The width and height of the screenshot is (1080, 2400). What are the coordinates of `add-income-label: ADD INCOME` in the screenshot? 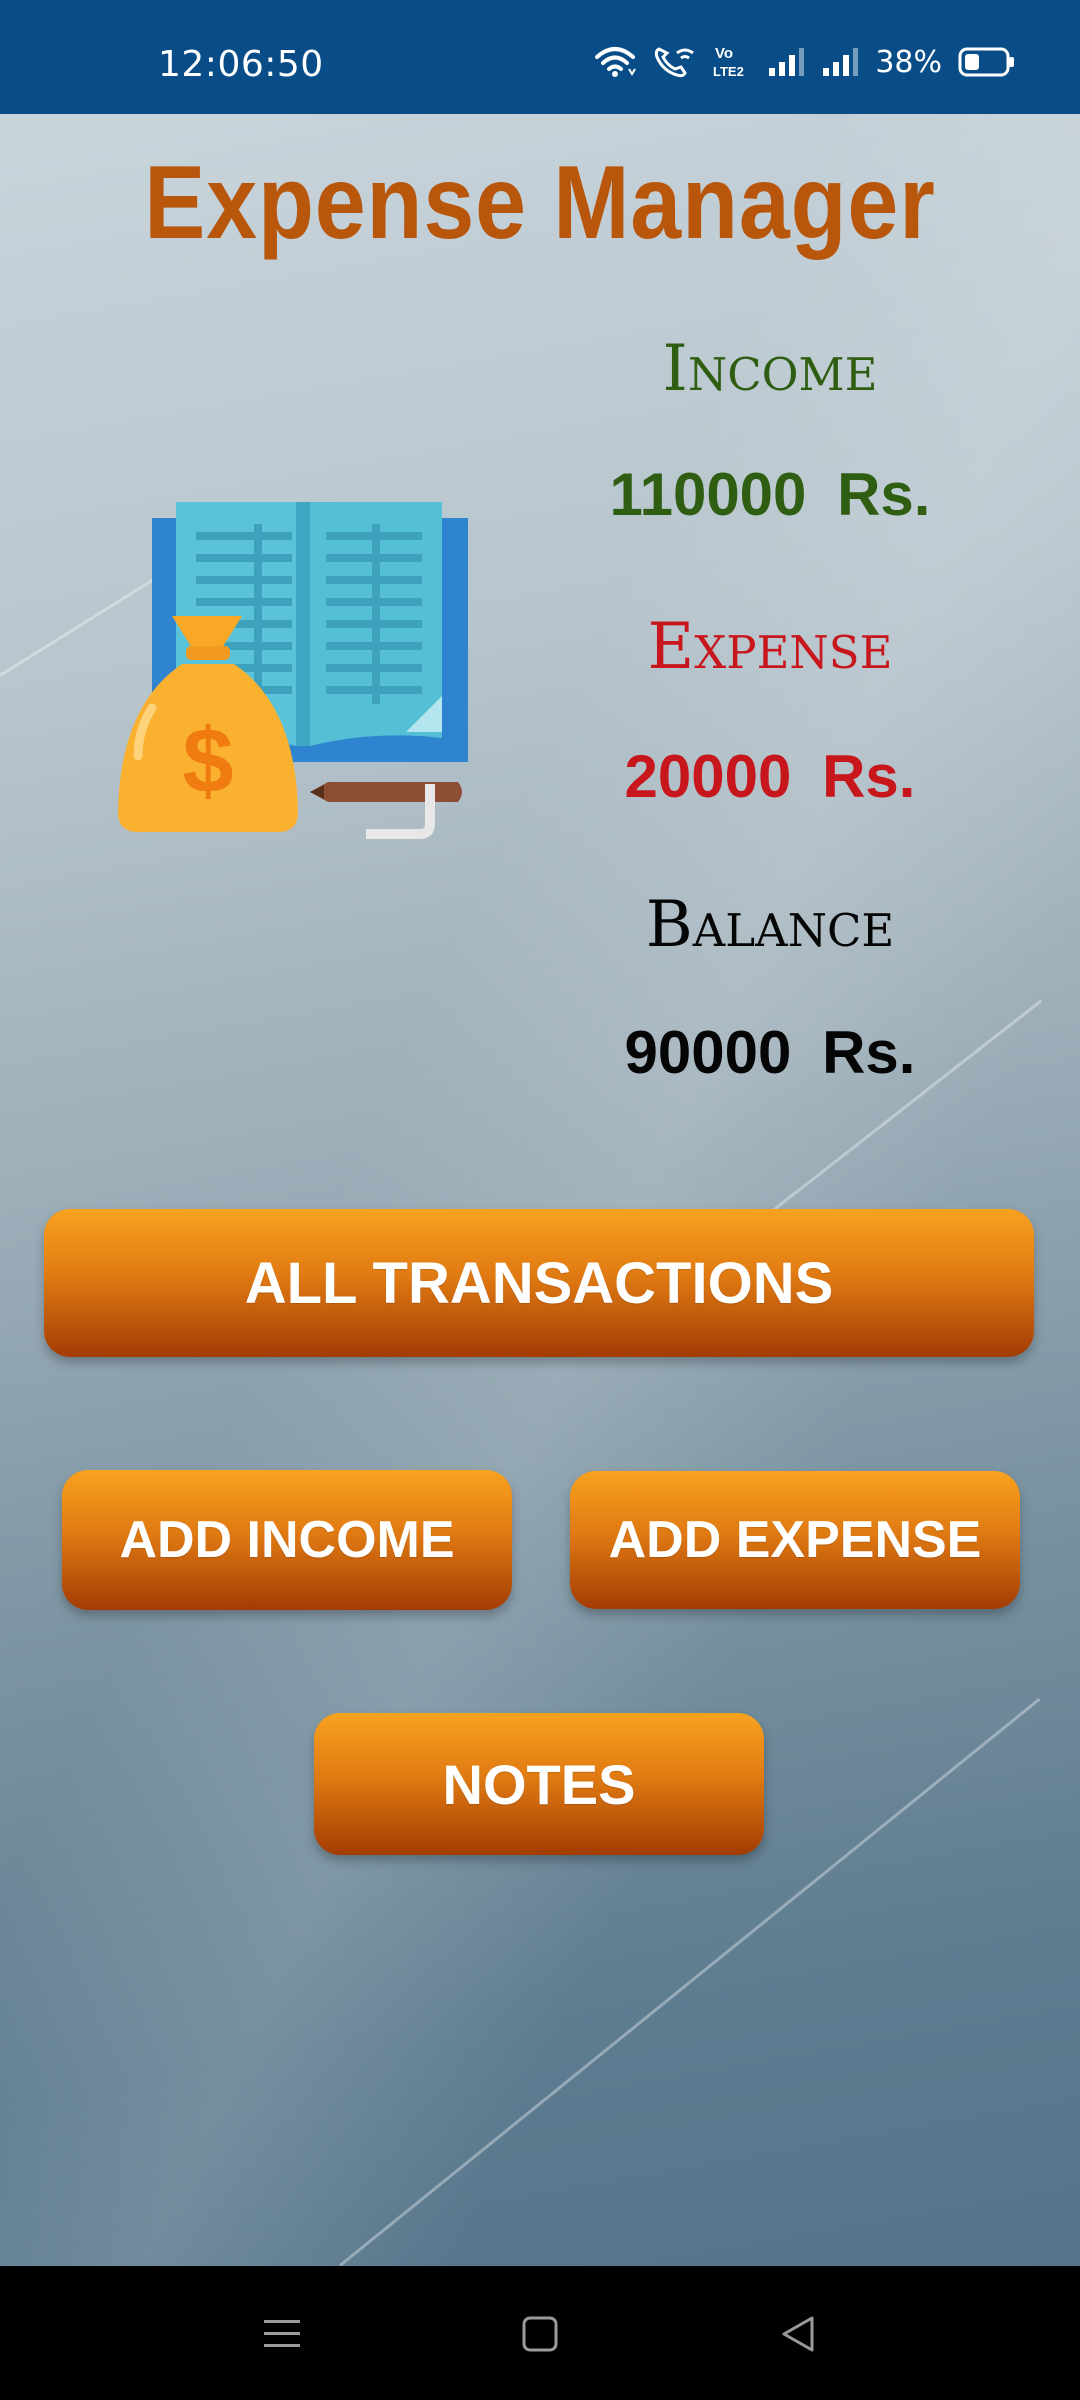 It's located at (287, 1540).